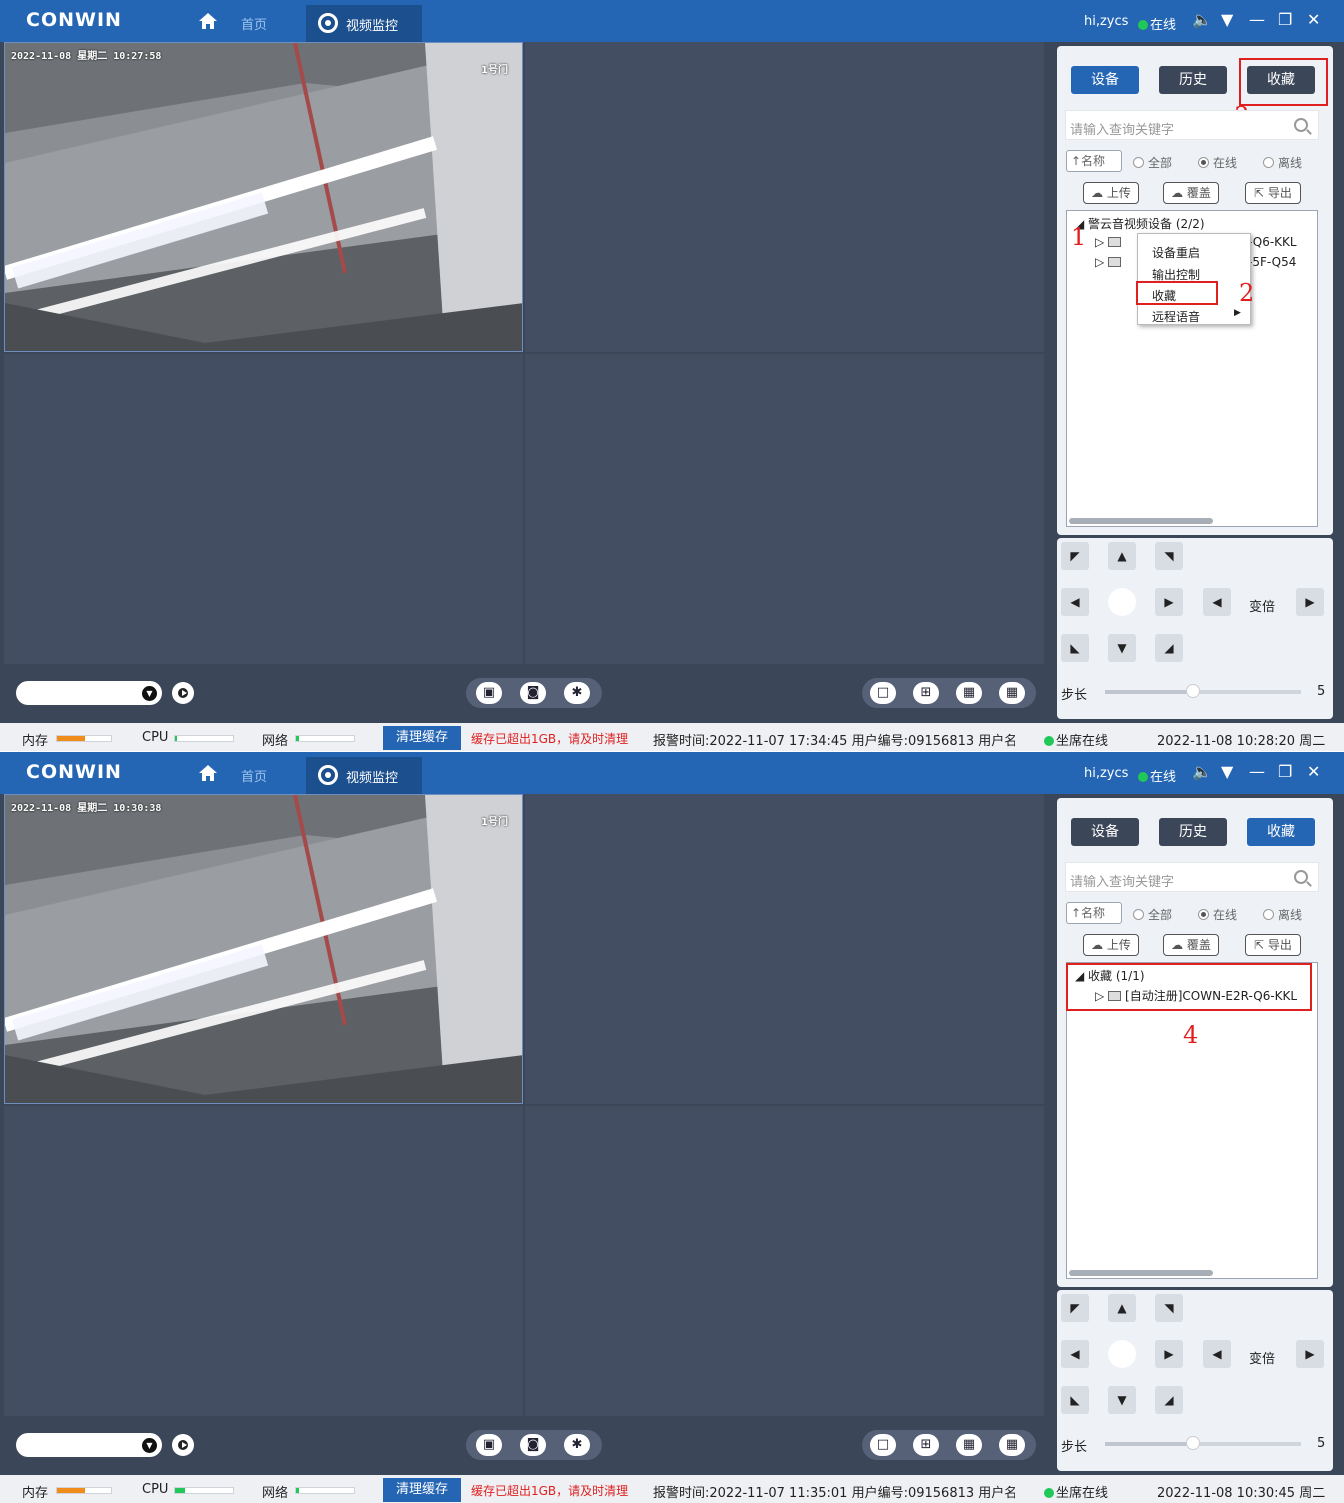 The height and width of the screenshot is (1503, 1344). I want to click on tree-root: ◢ 警云音视频设备 (2/2), so click(1140, 223).